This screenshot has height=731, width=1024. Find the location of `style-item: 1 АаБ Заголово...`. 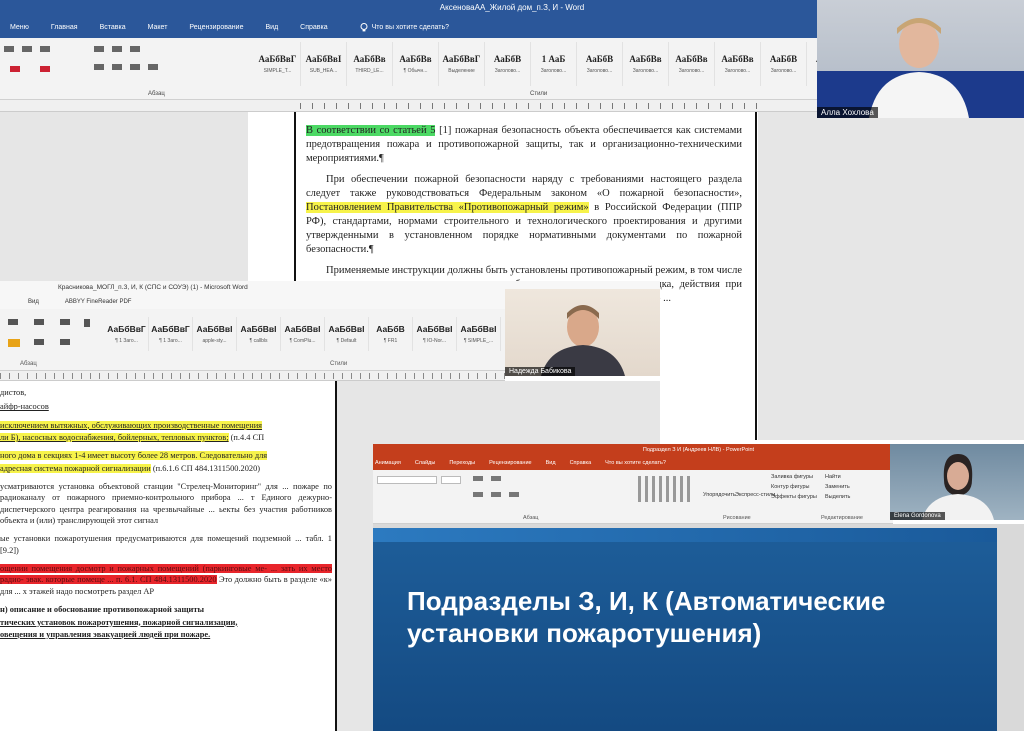

style-item: 1 АаБ Заголово... is located at coordinates (554, 64).